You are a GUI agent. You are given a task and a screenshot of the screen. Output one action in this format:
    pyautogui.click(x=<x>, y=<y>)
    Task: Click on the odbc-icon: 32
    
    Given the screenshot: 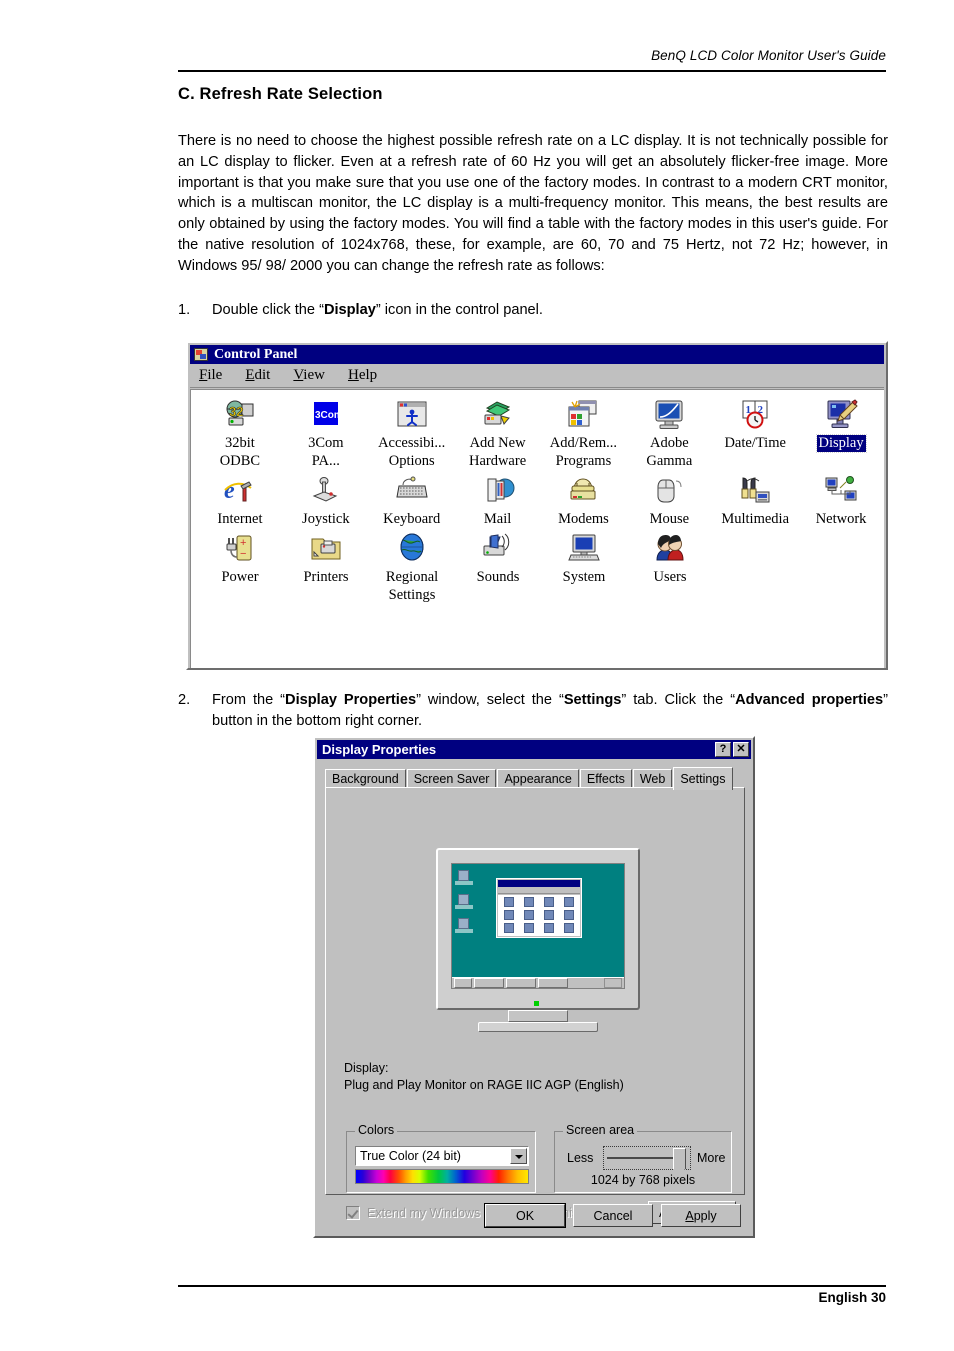 What is the action you would take?
    pyautogui.click(x=240, y=414)
    